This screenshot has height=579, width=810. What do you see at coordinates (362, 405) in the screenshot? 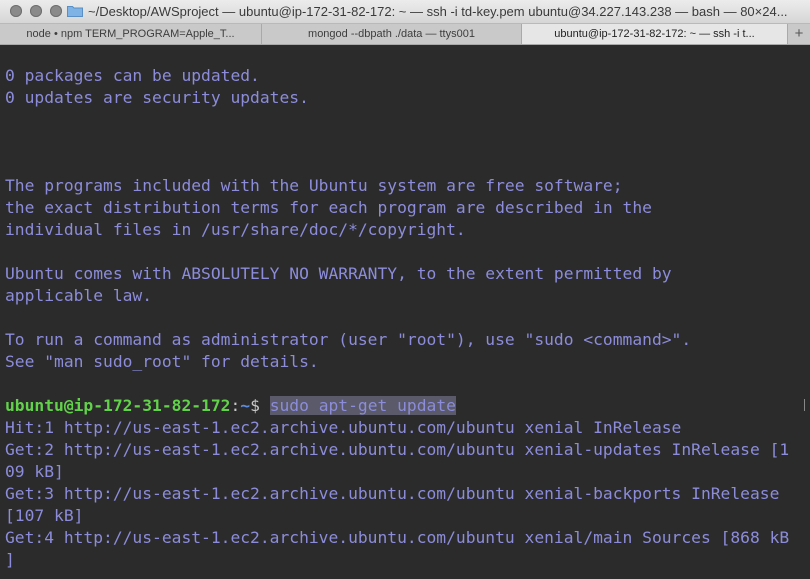
I see `selected-command: sudo apt-get update` at bounding box center [362, 405].